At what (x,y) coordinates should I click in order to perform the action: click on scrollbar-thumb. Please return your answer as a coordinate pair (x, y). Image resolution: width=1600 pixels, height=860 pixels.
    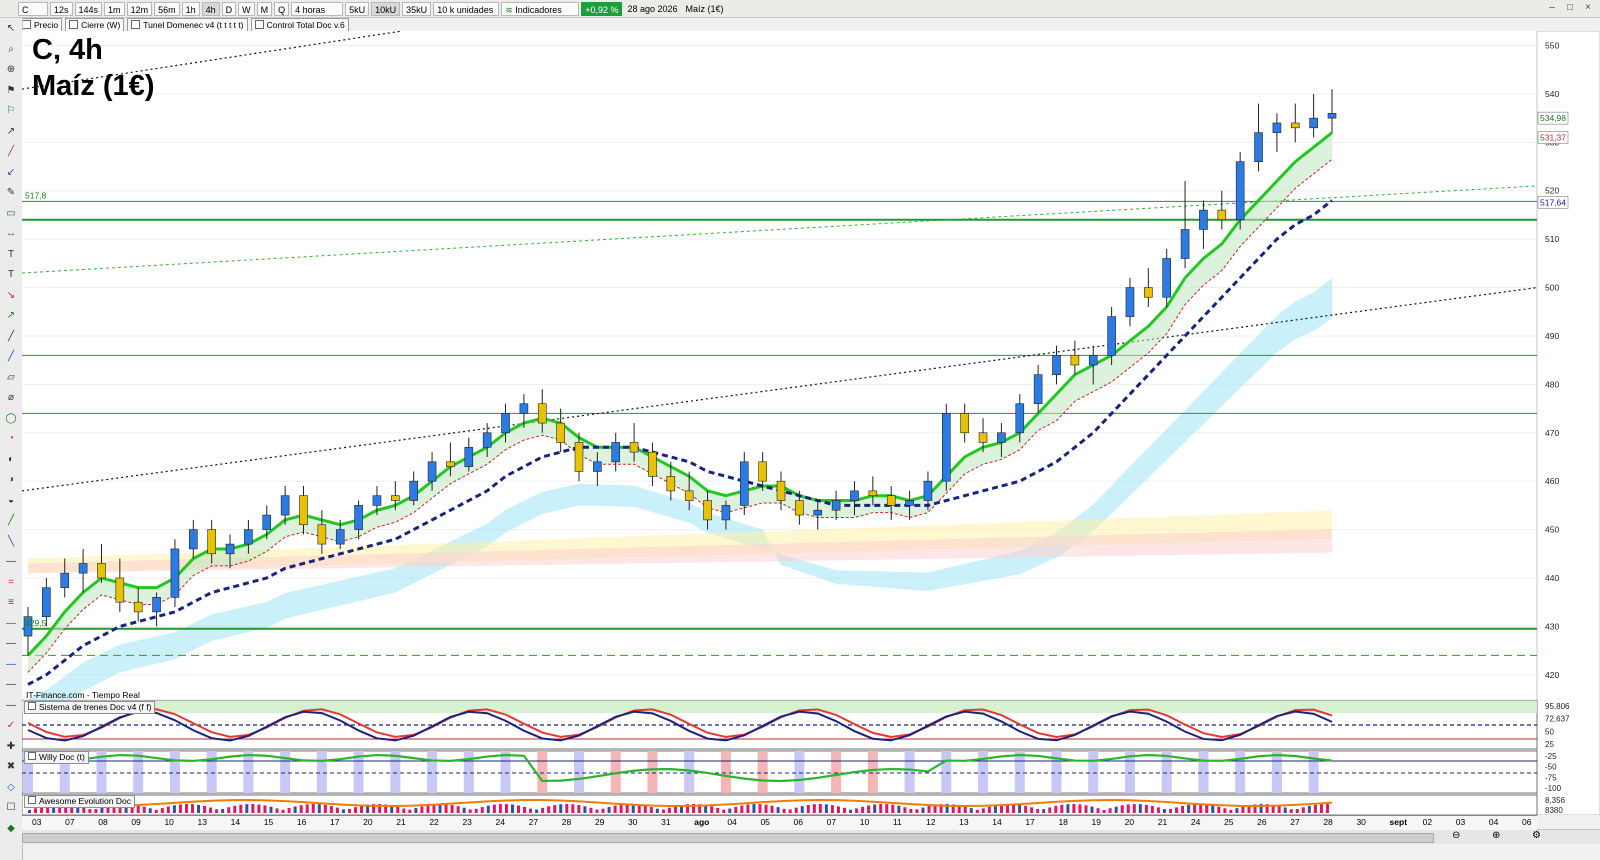
    Looking at the image, I should click on (728, 838).